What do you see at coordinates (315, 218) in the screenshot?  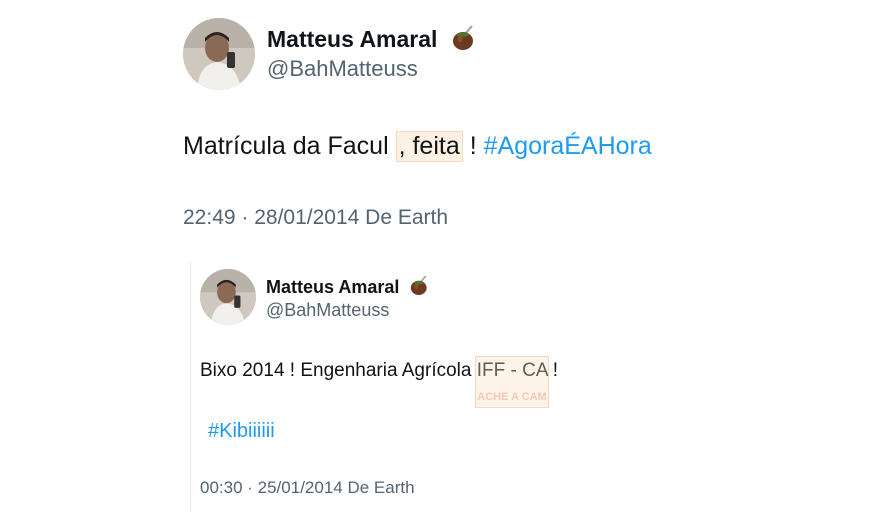 I see `tweet-timestamp: 22:49 · 28/01/2014 De Earth` at bounding box center [315, 218].